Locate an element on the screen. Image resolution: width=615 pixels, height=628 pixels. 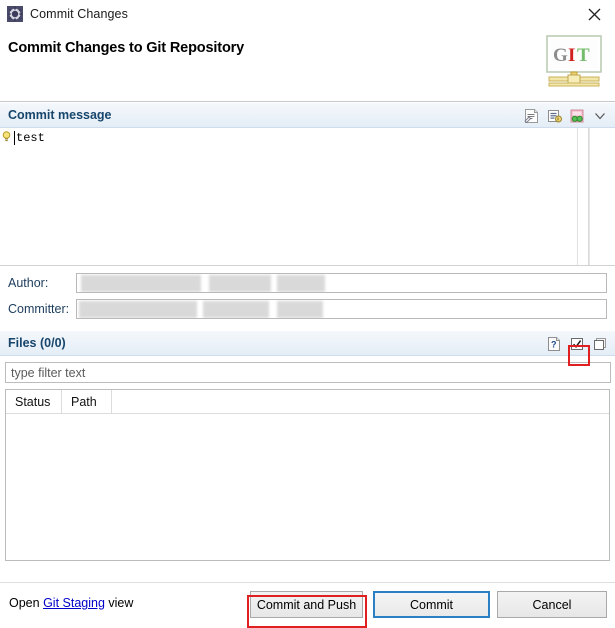
select-all-checkbox-icon is located at coordinates (577, 344).